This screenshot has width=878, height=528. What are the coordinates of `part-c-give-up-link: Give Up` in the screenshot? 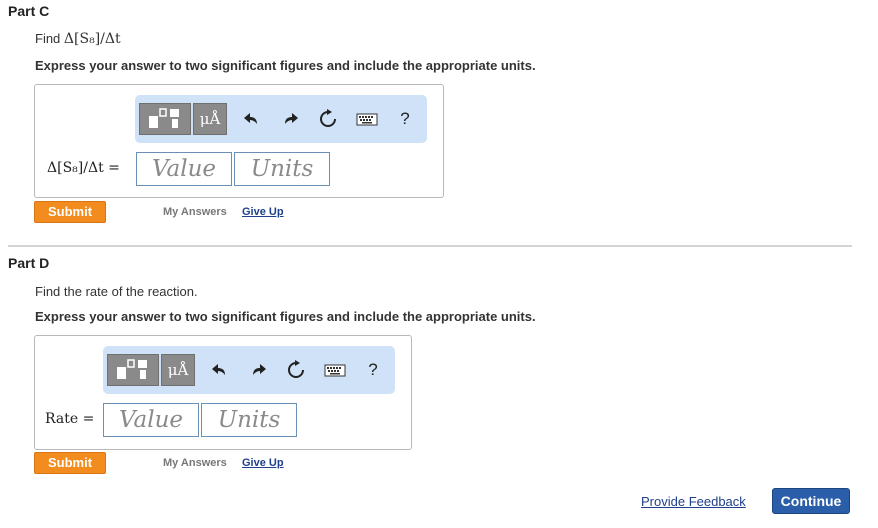 It's located at (263, 212).